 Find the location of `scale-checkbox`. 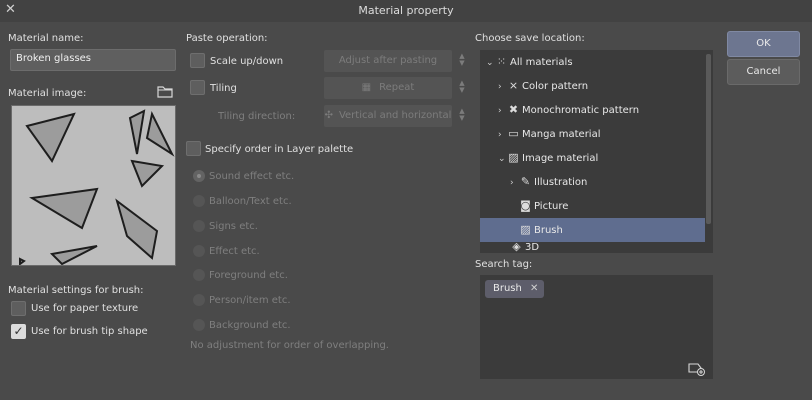

scale-checkbox is located at coordinates (197, 60).